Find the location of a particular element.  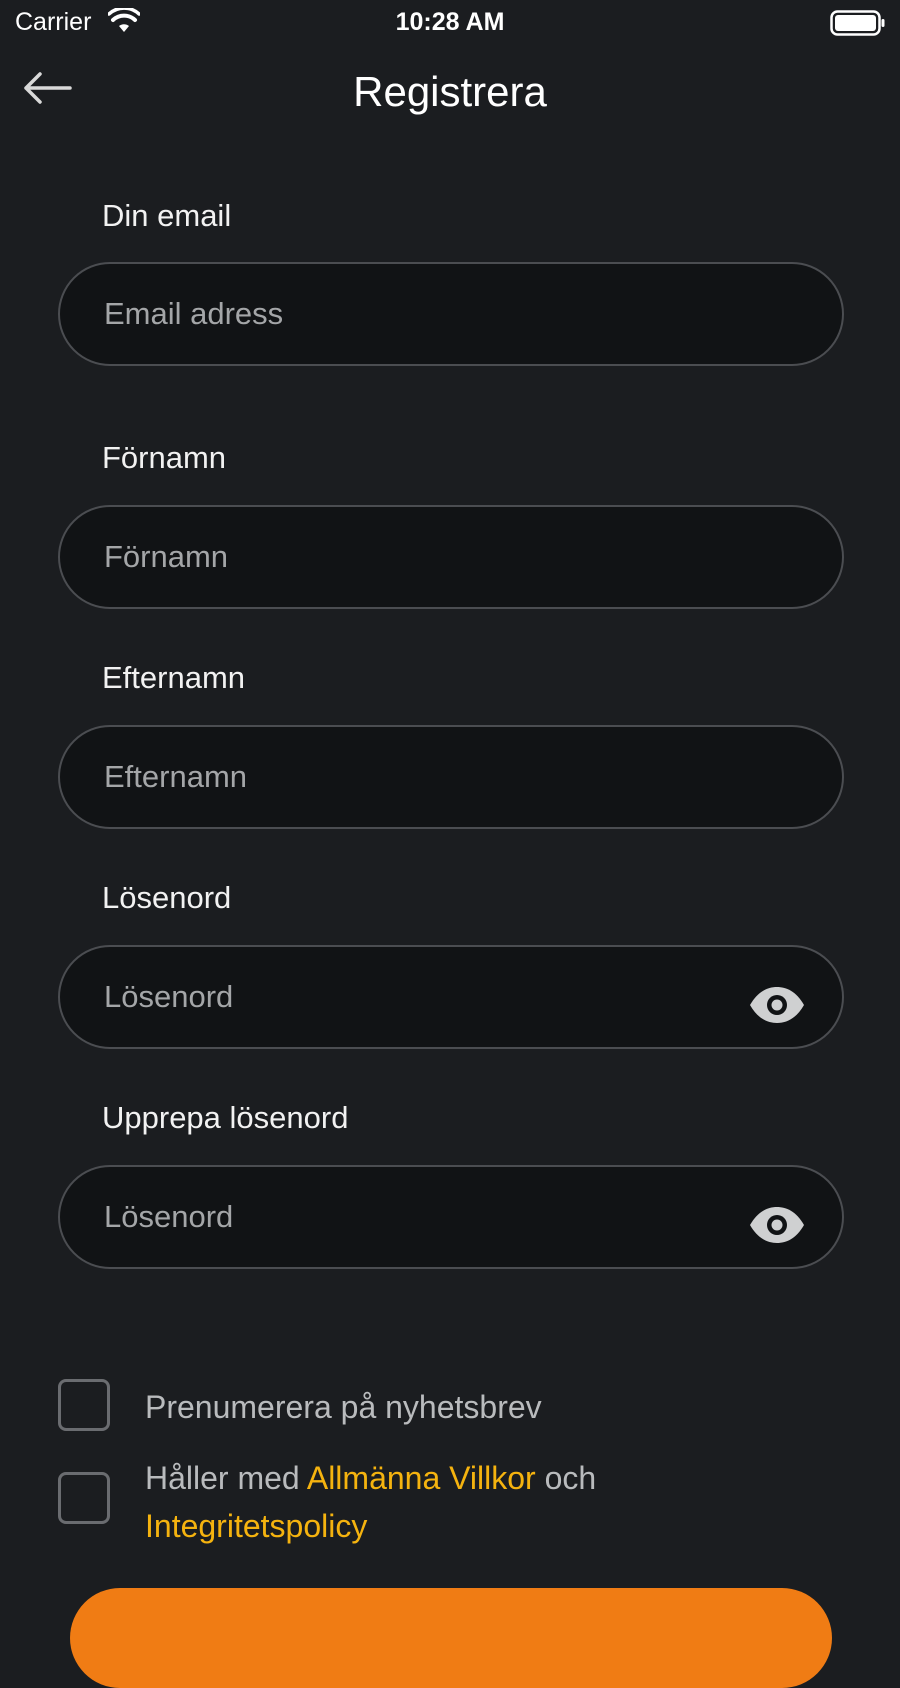

page-title: Registrera is located at coordinates (450, 91).